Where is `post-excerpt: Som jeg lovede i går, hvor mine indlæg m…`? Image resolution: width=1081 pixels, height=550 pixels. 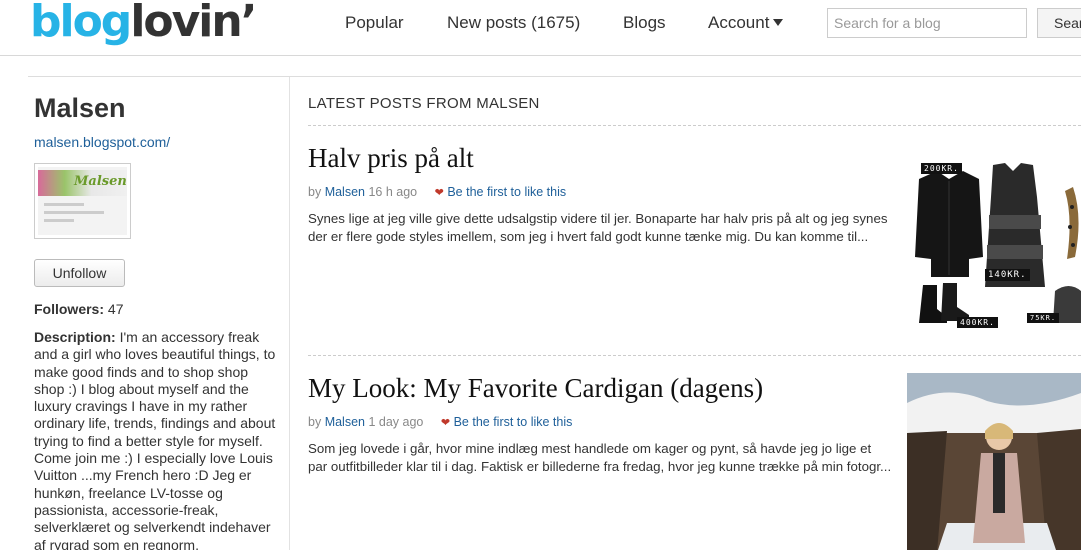 post-excerpt: Som jeg lovede i går, hvor mine indlæg m… is located at coordinates (600, 457).